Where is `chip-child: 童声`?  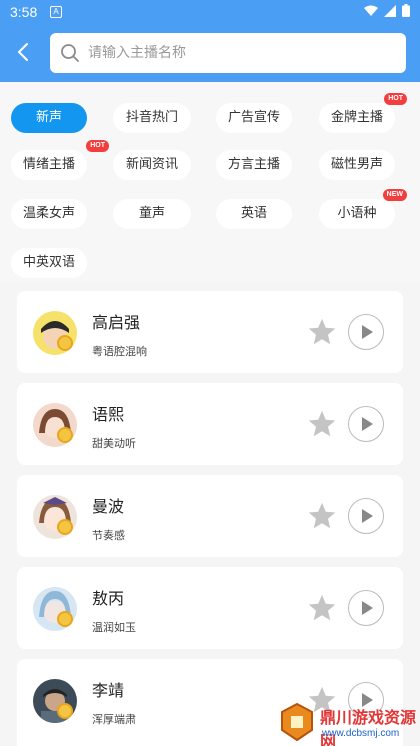
chip-child: 童声 is located at coordinates (152, 214).